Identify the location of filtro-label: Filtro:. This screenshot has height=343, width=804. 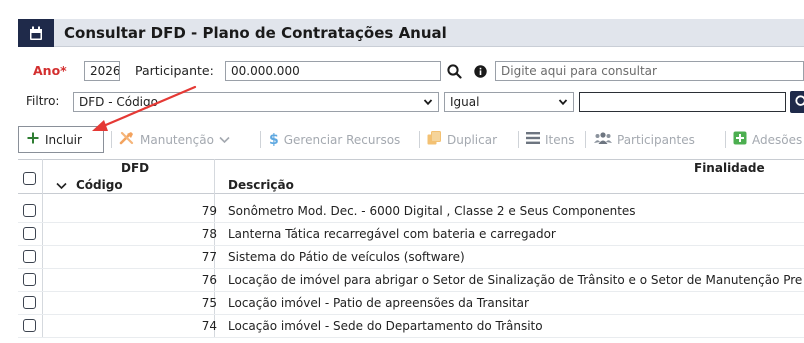
(43, 101).